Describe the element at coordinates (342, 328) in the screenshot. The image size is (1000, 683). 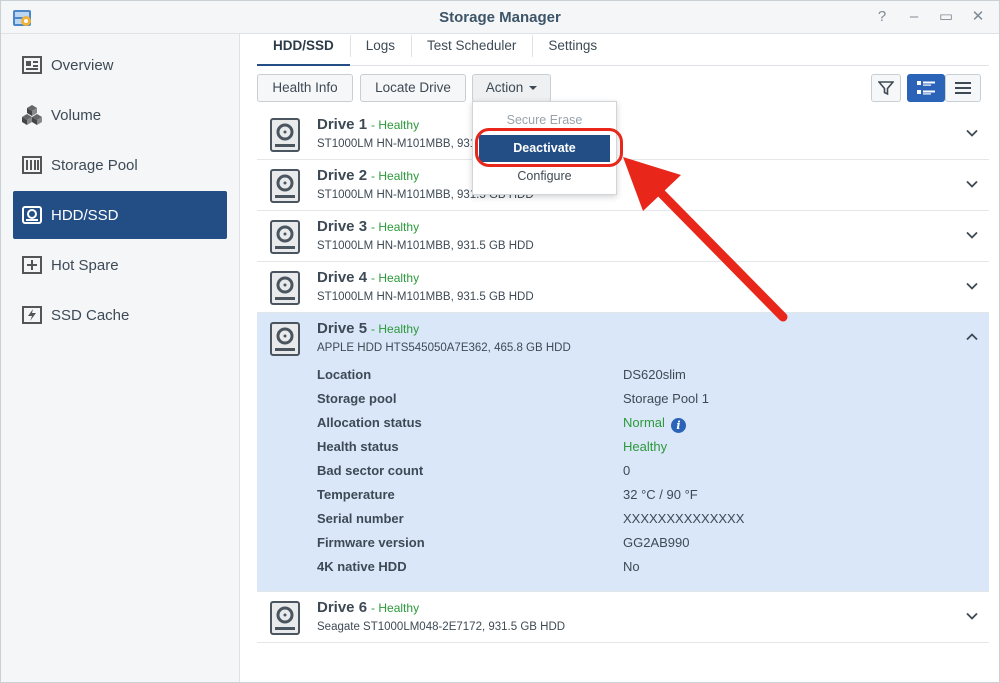
I see `drive-name-text: Drive 5` at that location.